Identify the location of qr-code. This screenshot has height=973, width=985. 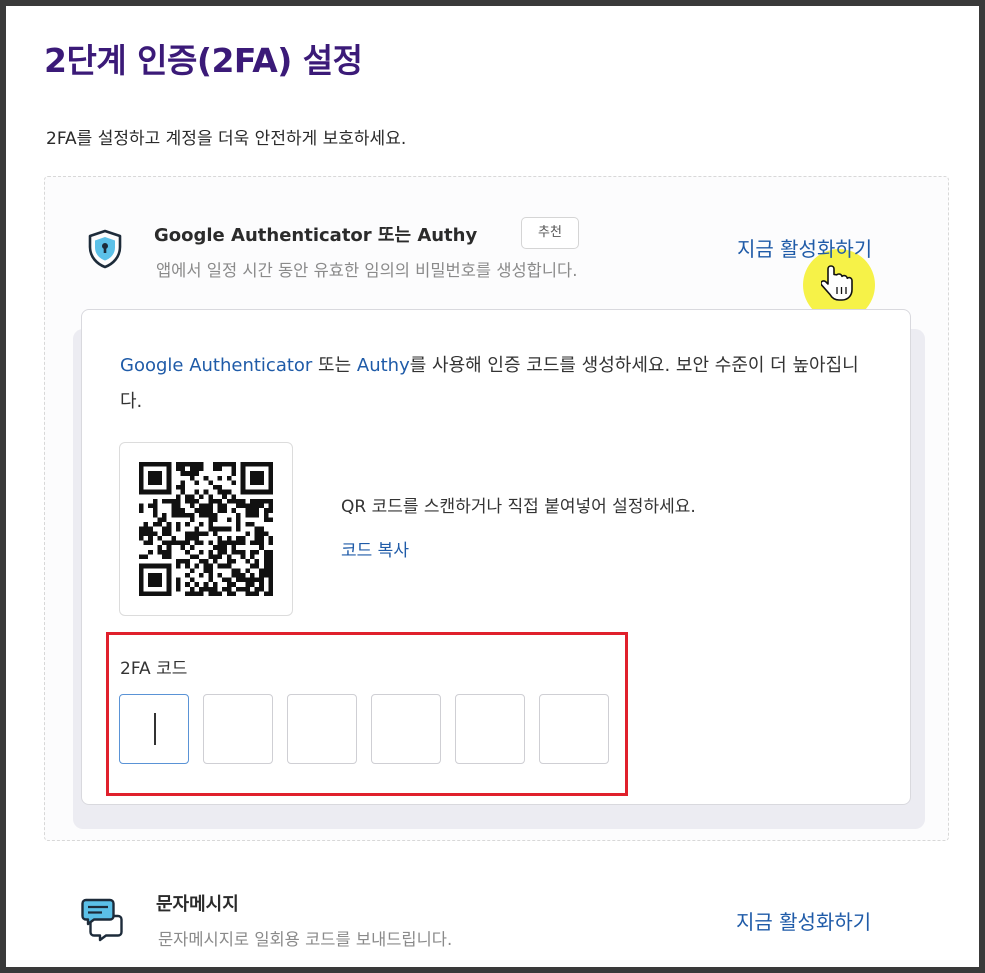
(206, 529).